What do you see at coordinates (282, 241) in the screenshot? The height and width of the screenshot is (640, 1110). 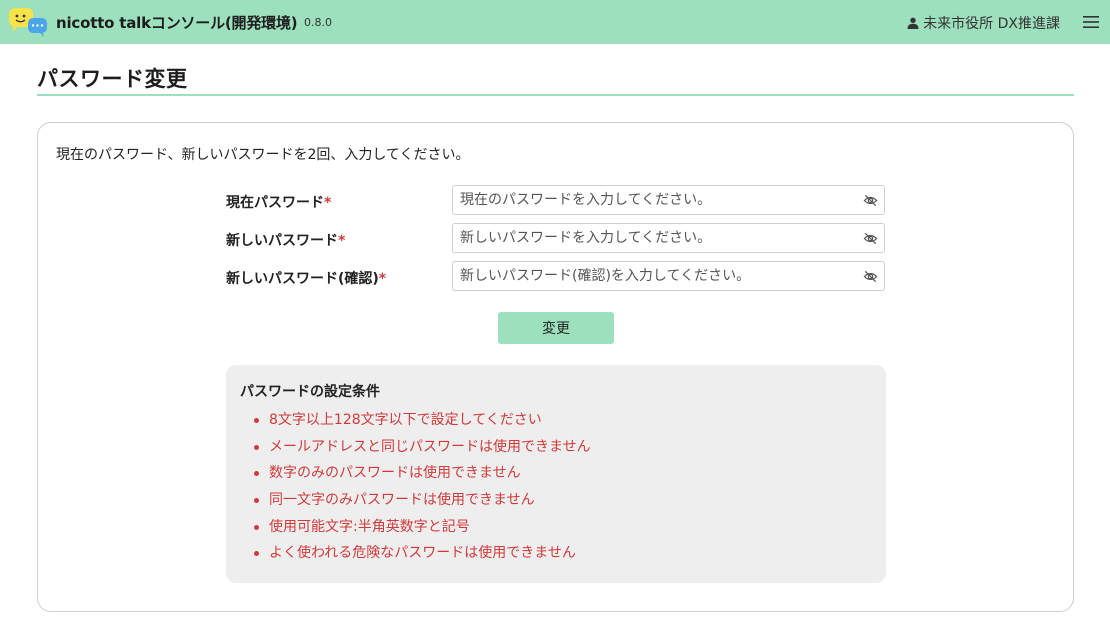 I see `new-password-label-text: 新しいパスワード` at bounding box center [282, 241].